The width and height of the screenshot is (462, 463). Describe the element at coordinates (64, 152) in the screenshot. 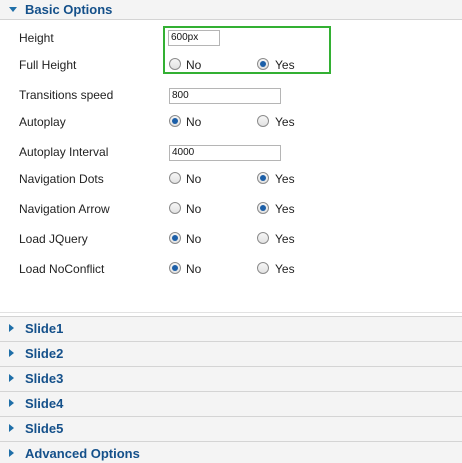

I see `autoplay-interval-label: Autoplay Interval` at that location.